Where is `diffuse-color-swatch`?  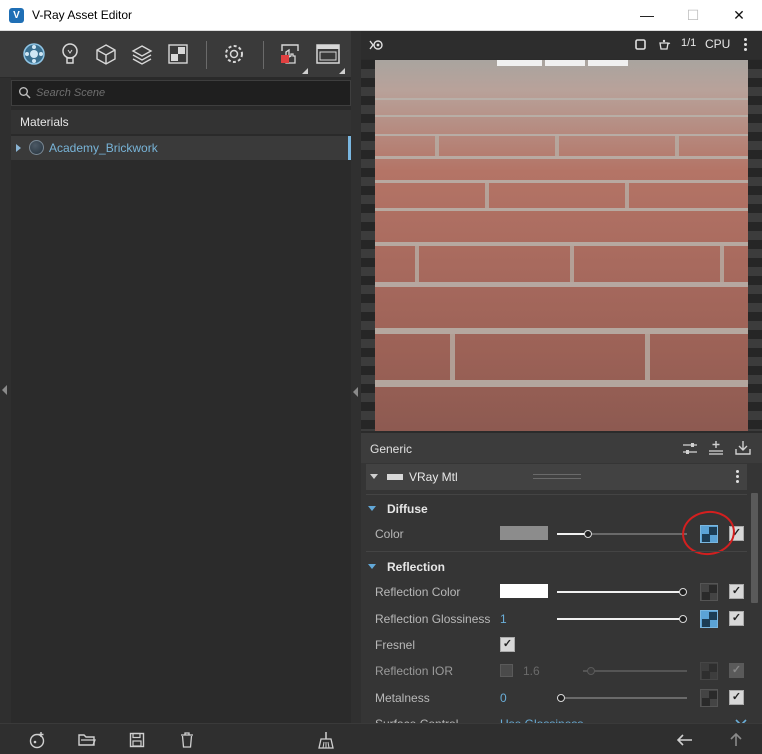
diffuse-color-swatch is located at coordinates (524, 533).